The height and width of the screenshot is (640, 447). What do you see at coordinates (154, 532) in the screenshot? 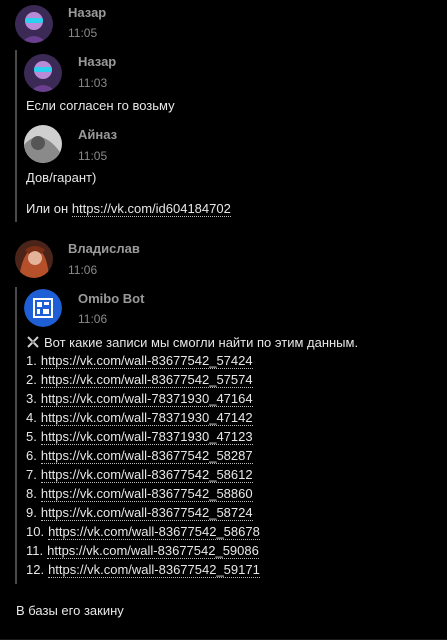
I see `wall-post-link: https://vk.com/wall-83677542_58678` at bounding box center [154, 532].